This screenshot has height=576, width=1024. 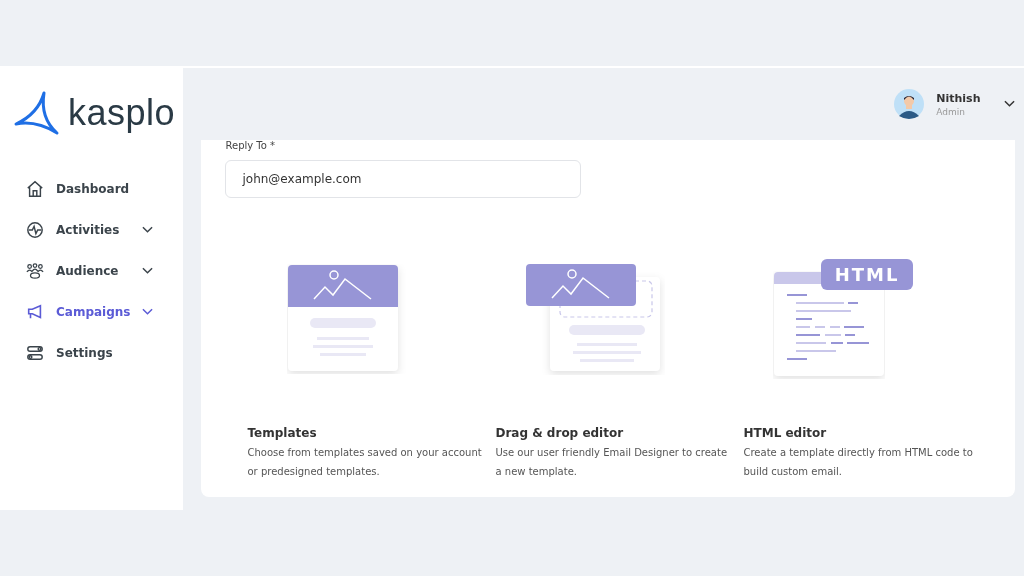 I want to click on people-icon, so click(x=35, y=270).